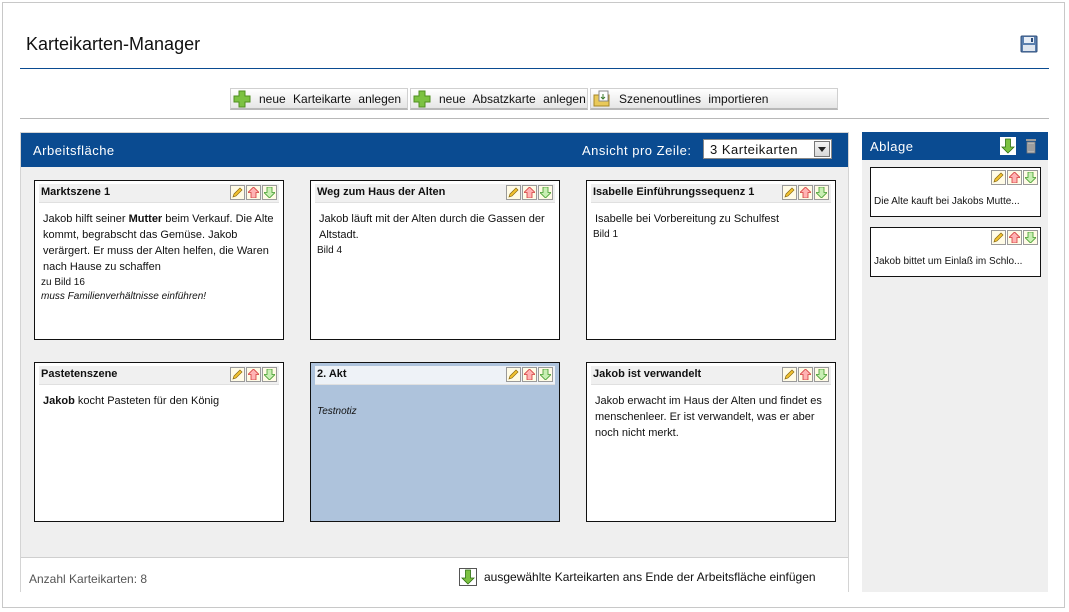 The height and width of the screenshot is (612, 1069). What do you see at coordinates (86, 219) in the screenshot?
I see `card-text-part: Jakob hilft seiner` at bounding box center [86, 219].